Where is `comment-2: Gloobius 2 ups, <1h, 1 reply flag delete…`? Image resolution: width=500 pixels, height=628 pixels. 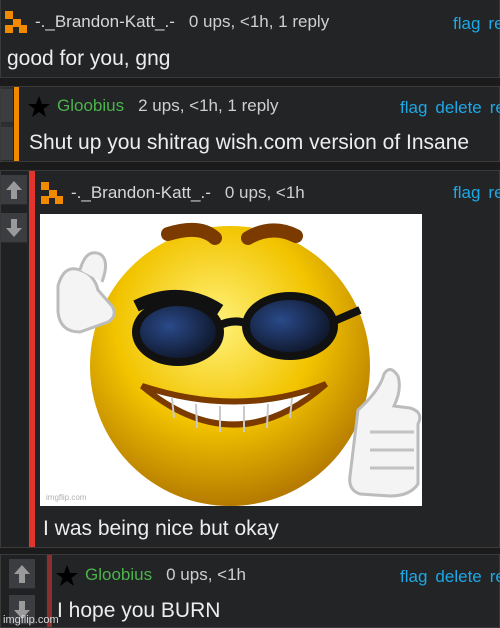
comment-2: Gloobius 2 ups, <1h, 1 reply flag delete… is located at coordinates (250, 124).